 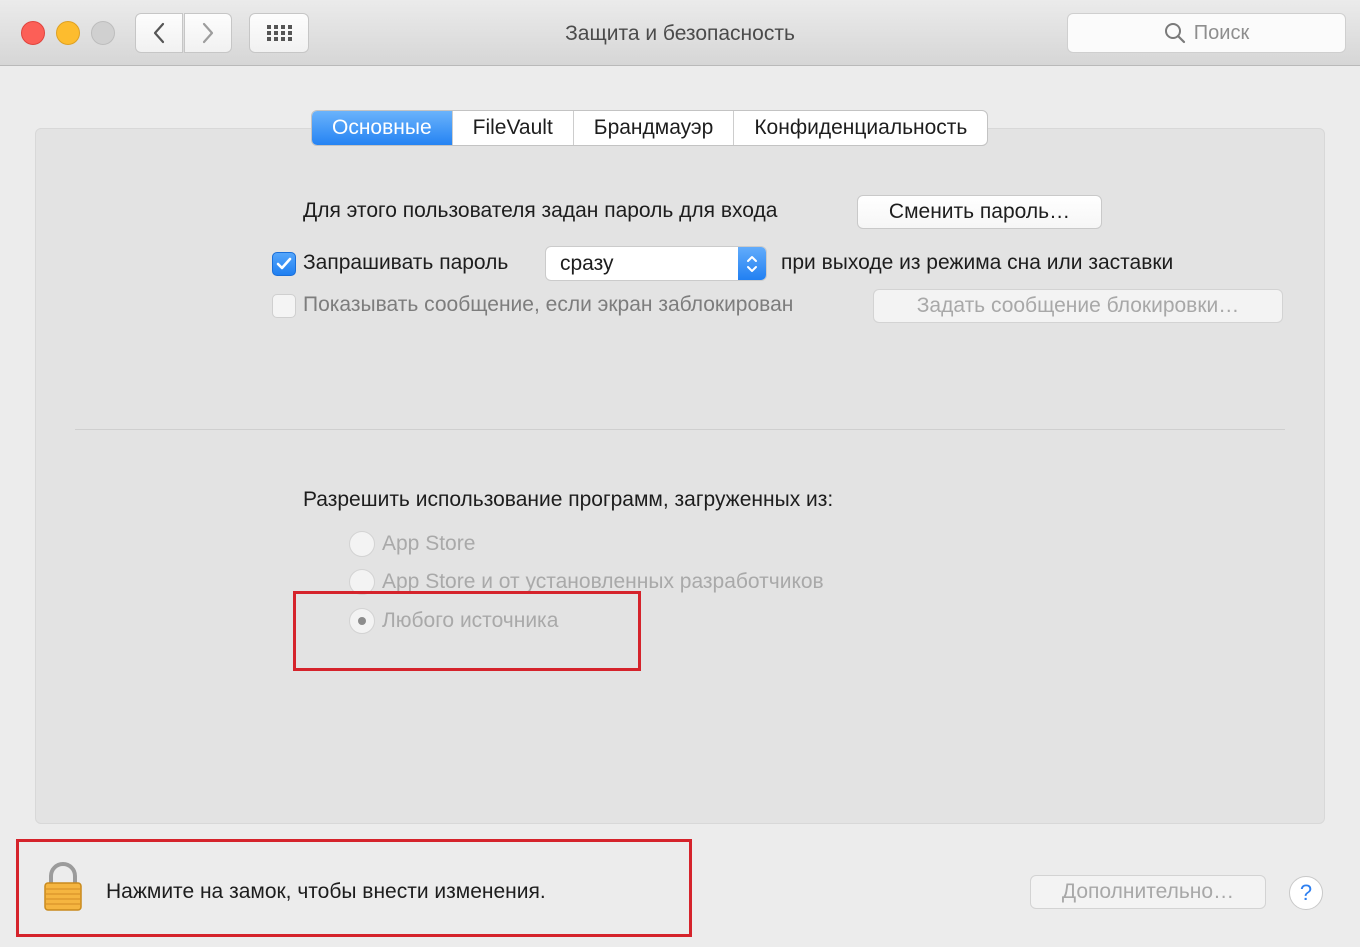 I want to click on help-button: ?, so click(x=1306, y=893).